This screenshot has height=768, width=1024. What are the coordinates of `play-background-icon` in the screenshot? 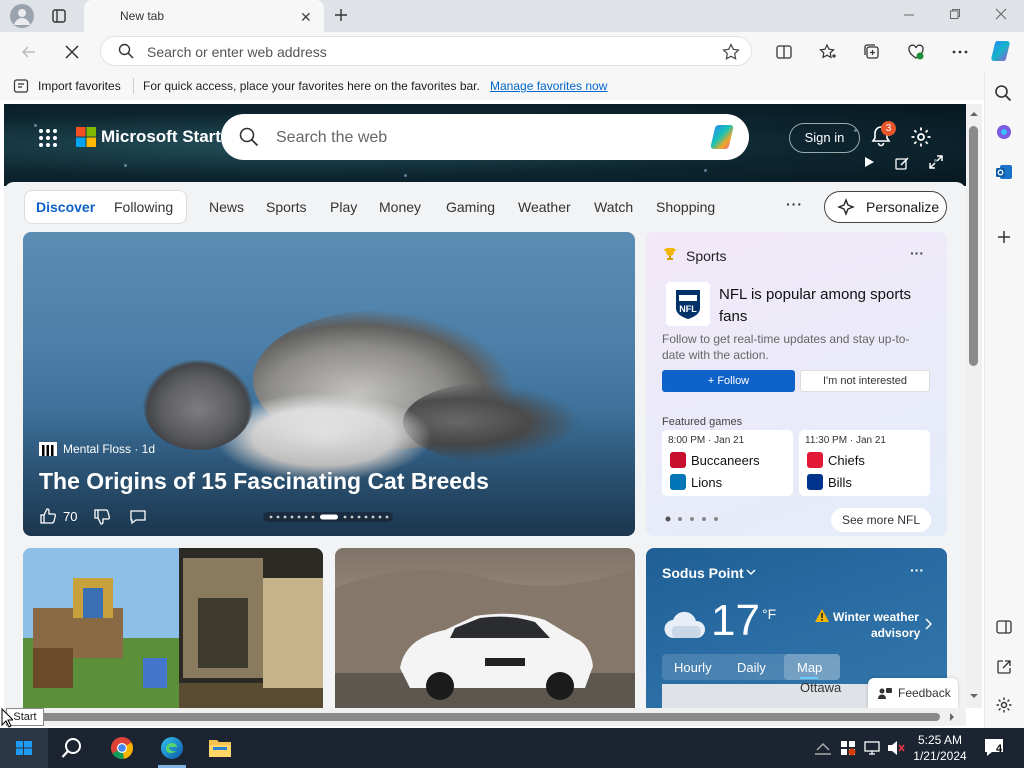 It's located at (869, 162).